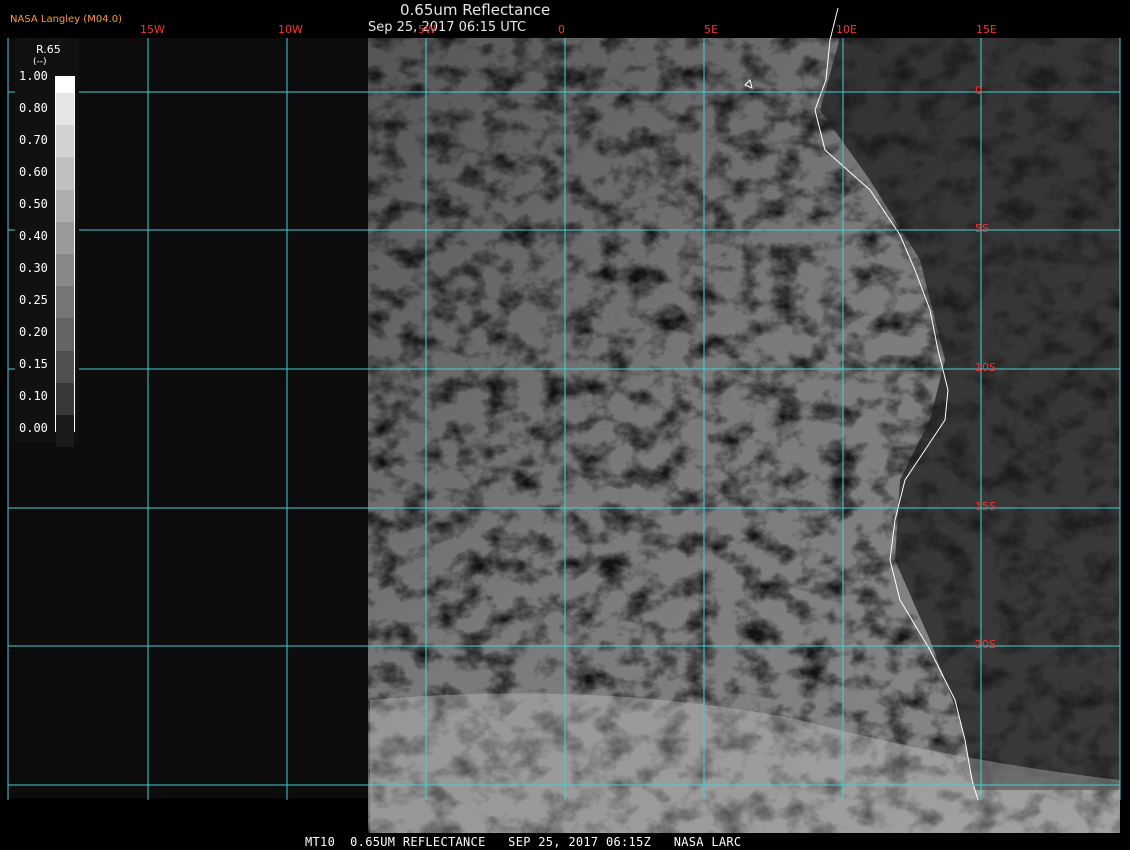  What do you see at coordinates (985, 644) in the screenshot?
I see `latitude-label: 20S` at bounding box center [985, 644].